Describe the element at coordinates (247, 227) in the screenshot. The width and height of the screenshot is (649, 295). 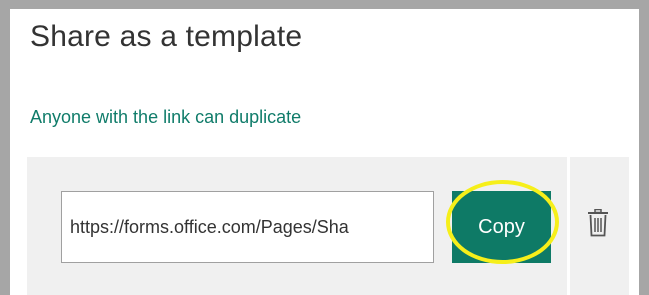
I see `template-link-field` at that location.